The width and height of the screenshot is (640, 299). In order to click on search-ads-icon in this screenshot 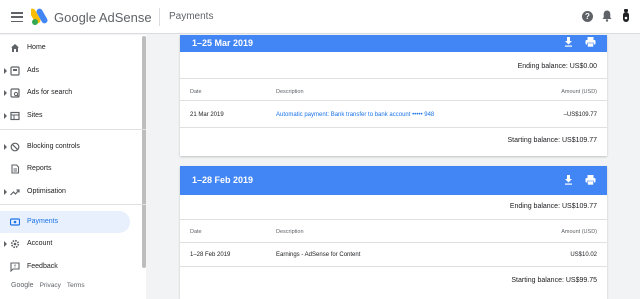, I will do `click(15, 93)`.